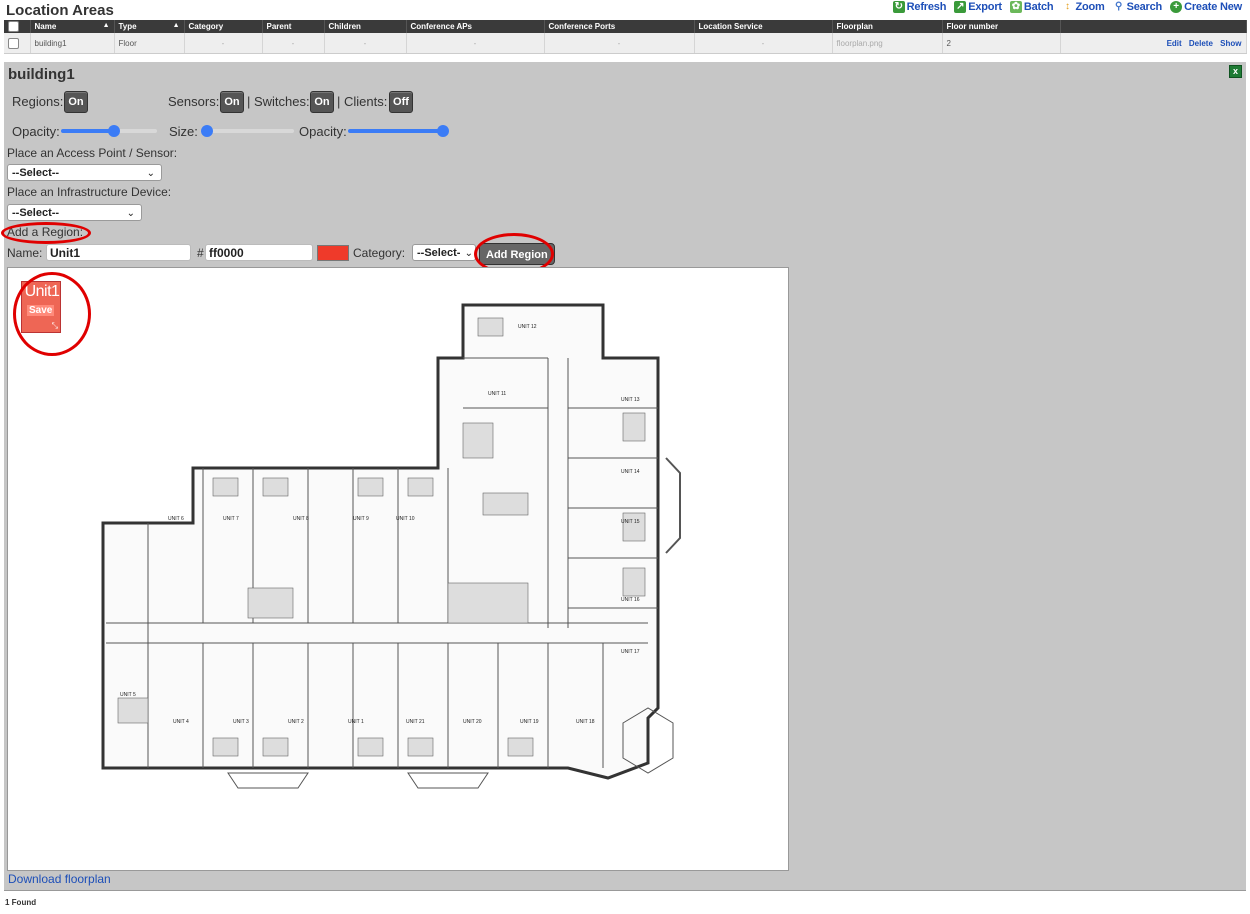  What do you see at coordinates (74, 212) in the screenshot?
I see `infra-select: --Select-- ⌄` at bounding box center [74, 212].